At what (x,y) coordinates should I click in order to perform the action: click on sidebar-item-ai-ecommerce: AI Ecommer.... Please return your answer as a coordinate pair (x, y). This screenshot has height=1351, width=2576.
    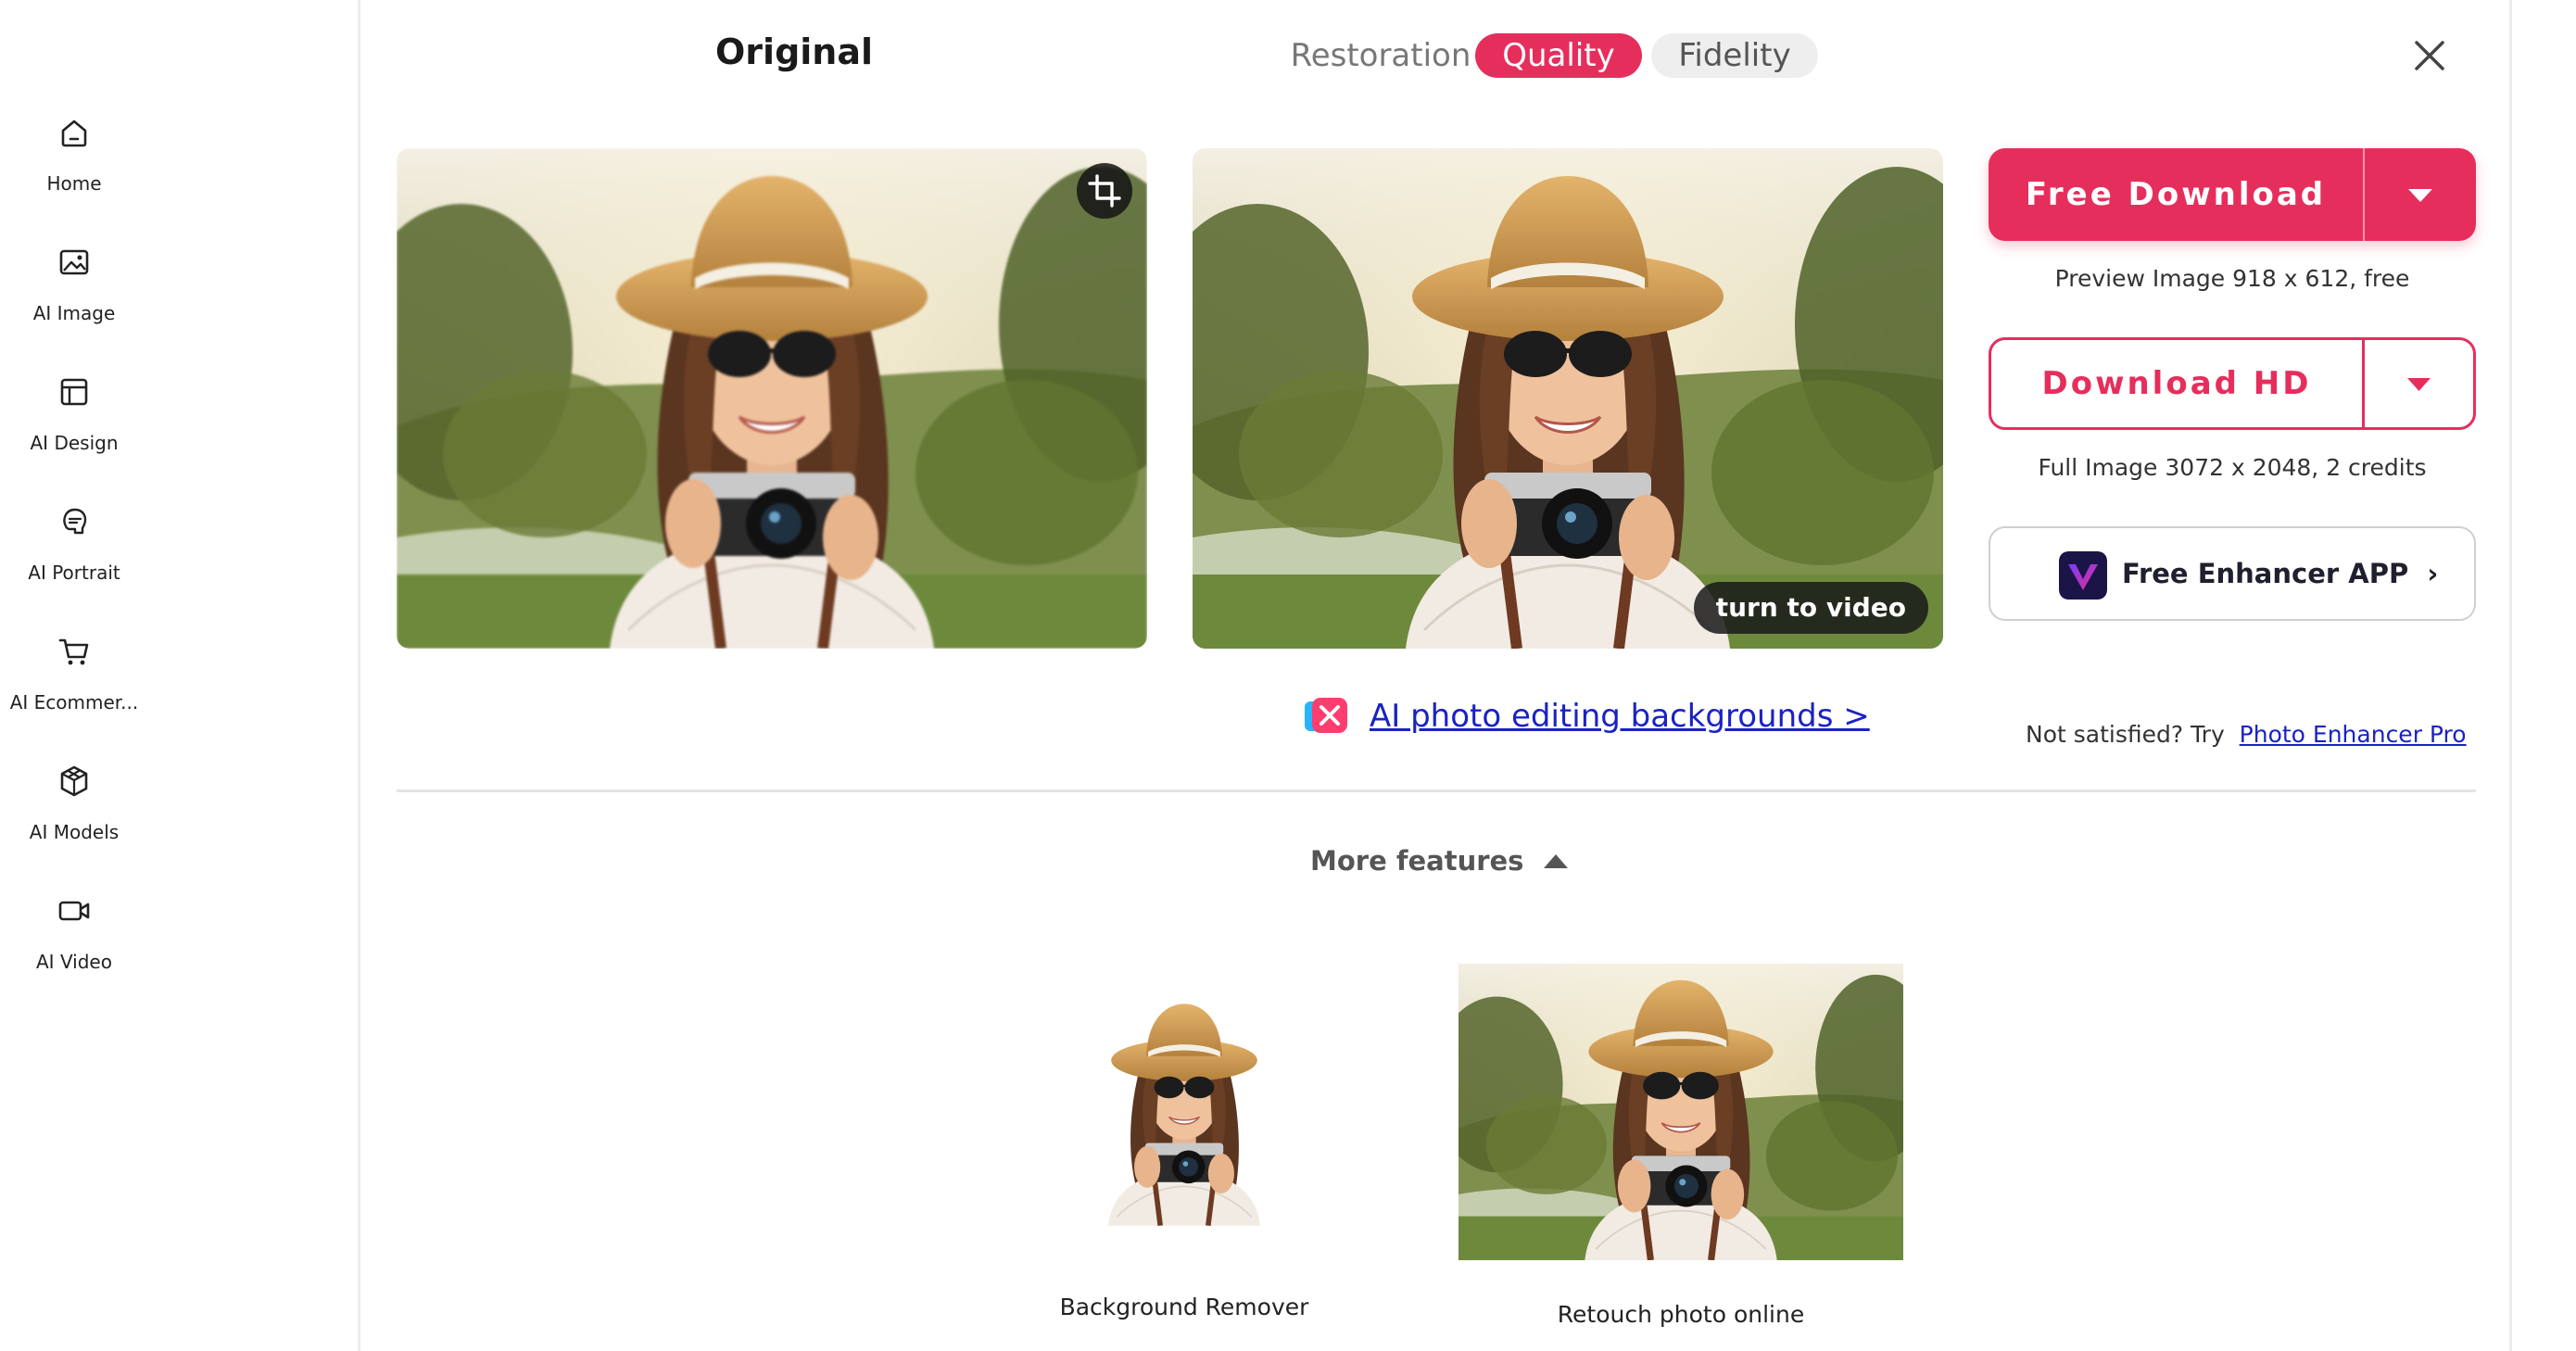
    Looking at the image, I should click on (74, 672).